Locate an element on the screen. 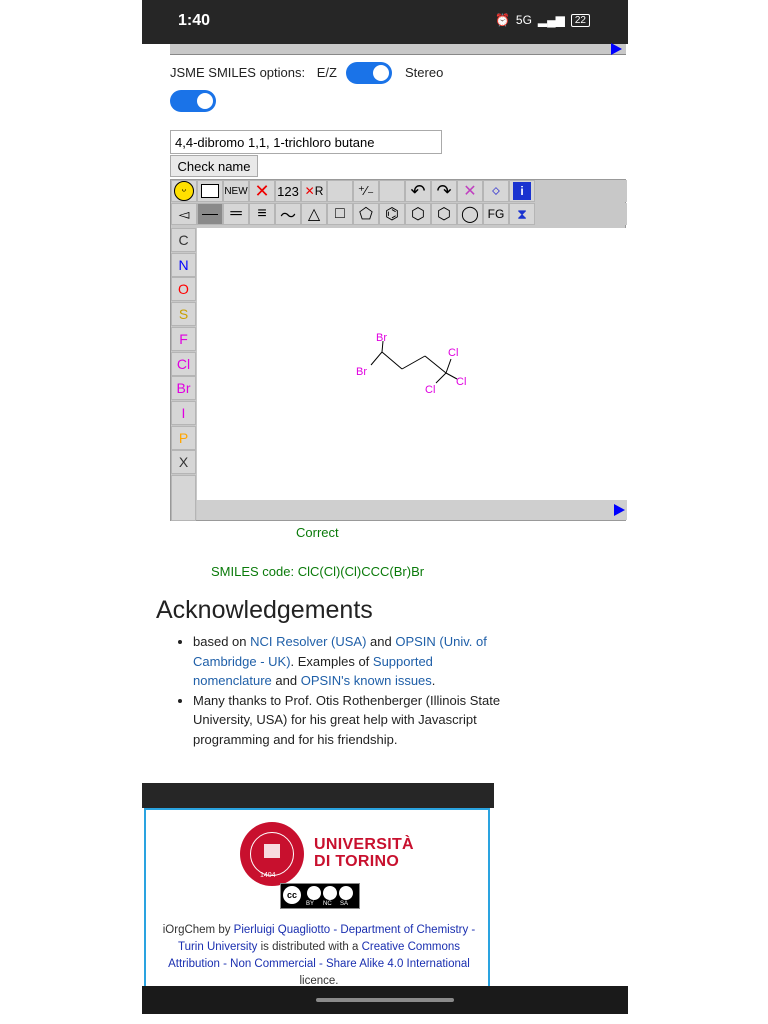  atom-button-i: I is located at coordinates (183, 412).